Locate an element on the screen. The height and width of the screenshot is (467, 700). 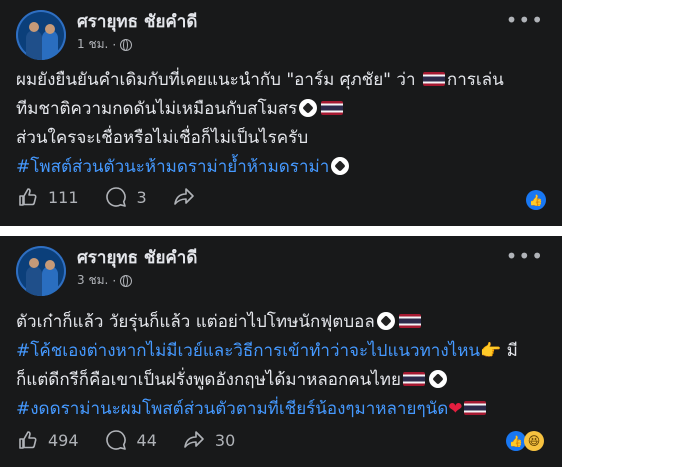
comment-count: 44 is located at coordinates (146, 440).